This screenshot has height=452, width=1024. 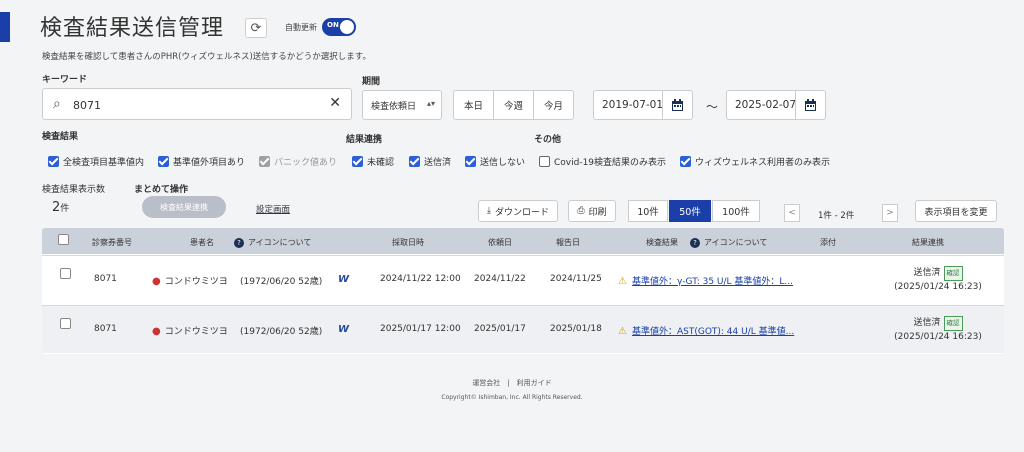 I want to click on download-label: ダウンロード, so click(x=521, y=212).